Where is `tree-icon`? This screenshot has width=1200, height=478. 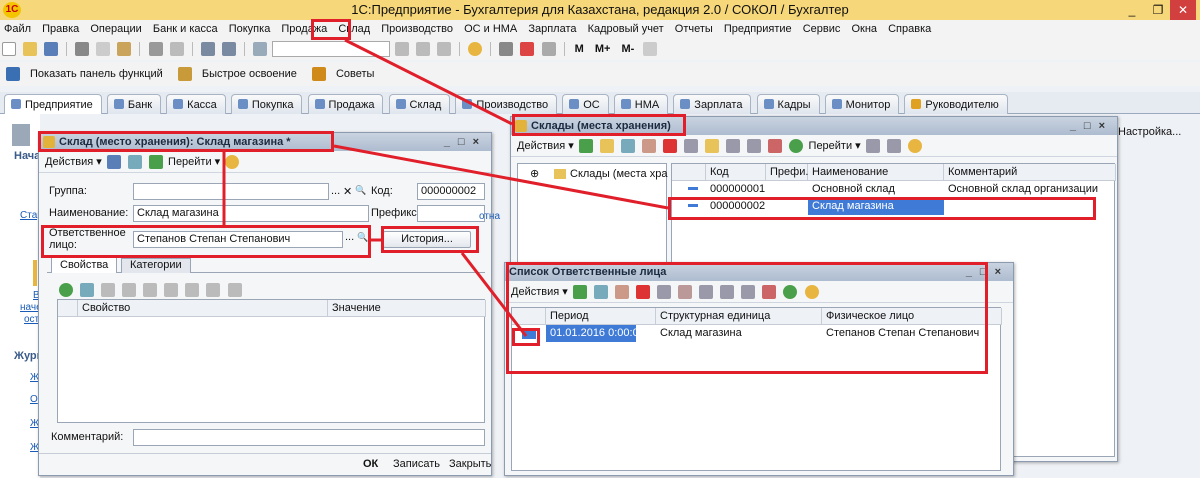
tree-icon is located at coordinates (712, 146).